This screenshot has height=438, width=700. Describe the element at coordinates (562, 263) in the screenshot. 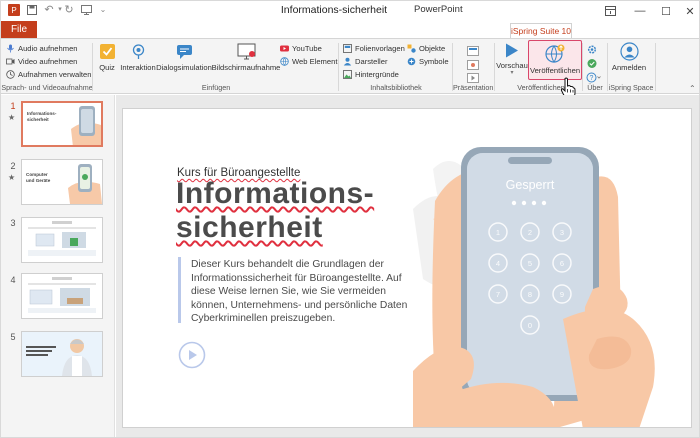

I see `svg-text: 6` at that location.